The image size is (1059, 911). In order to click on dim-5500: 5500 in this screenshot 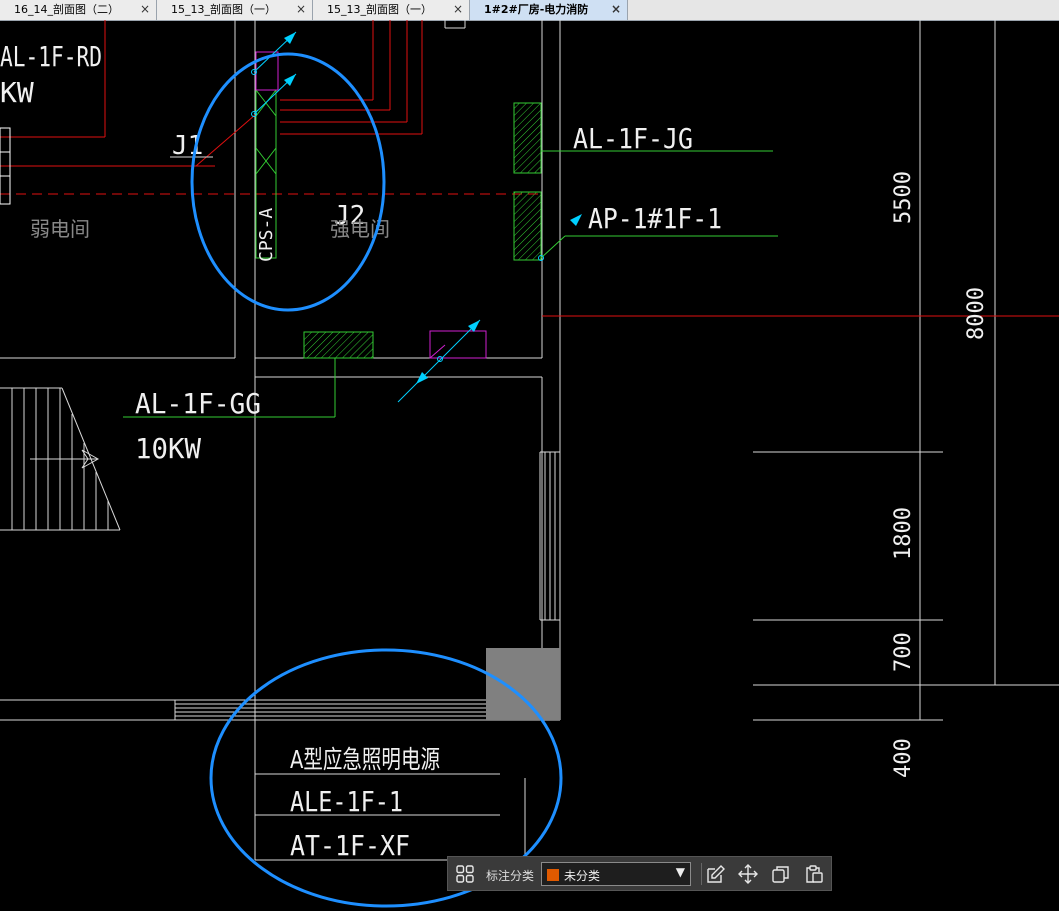, I will do `click(903, 197)`.